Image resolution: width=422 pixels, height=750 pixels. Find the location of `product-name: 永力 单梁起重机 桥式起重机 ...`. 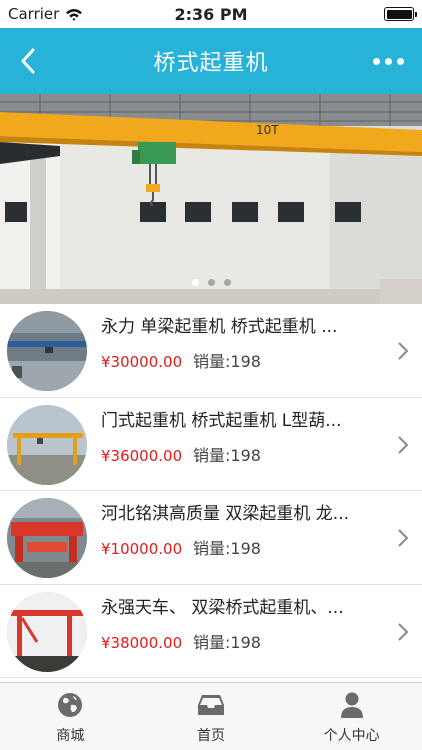

product-name: 永力 单梁起重机 桥式起重机 ... is located at coordinates (219, 327).